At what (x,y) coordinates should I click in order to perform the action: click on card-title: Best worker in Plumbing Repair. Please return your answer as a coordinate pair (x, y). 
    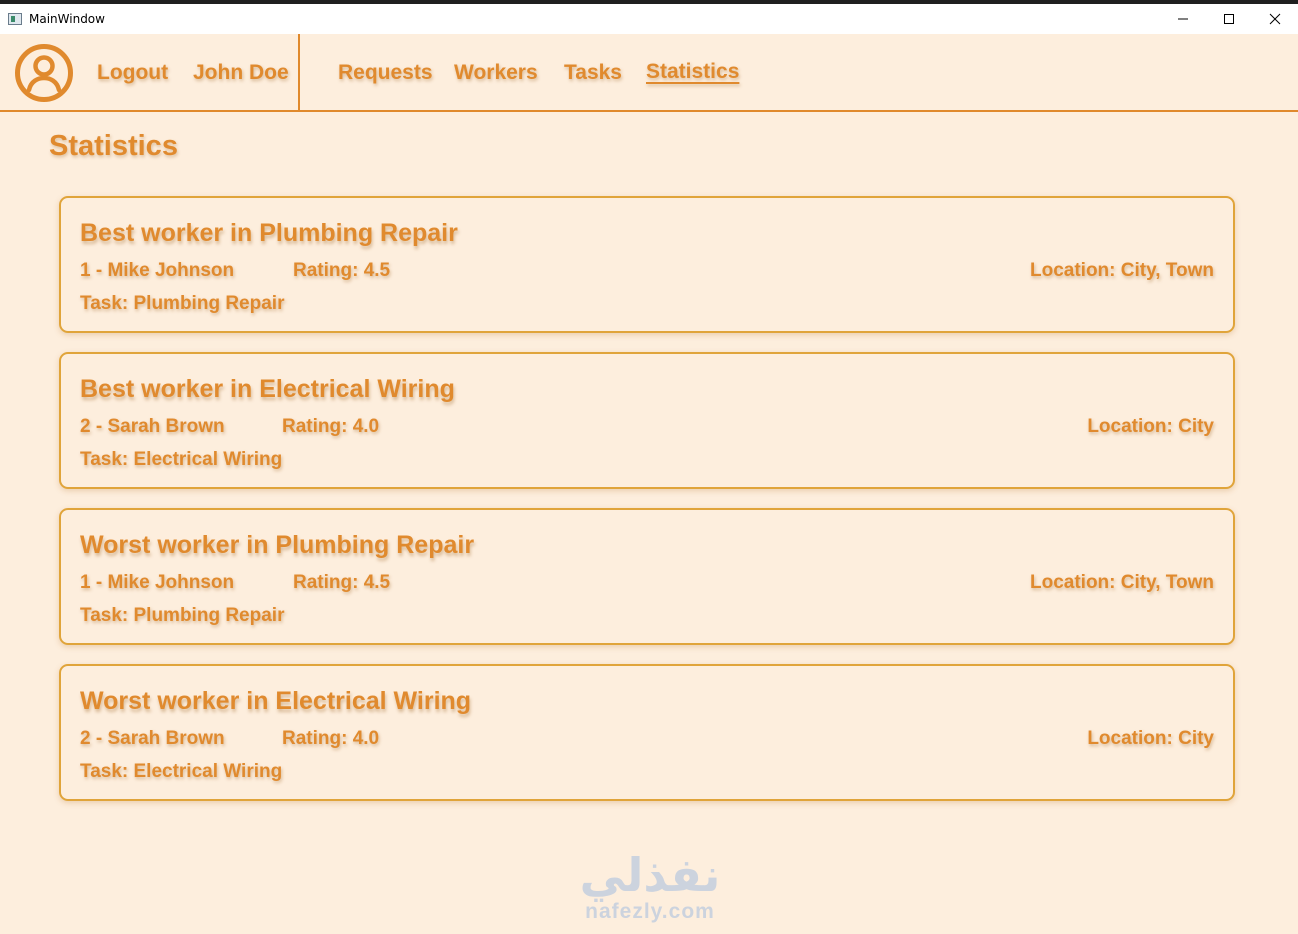
    Looking at the image, I should click on (269, 233).